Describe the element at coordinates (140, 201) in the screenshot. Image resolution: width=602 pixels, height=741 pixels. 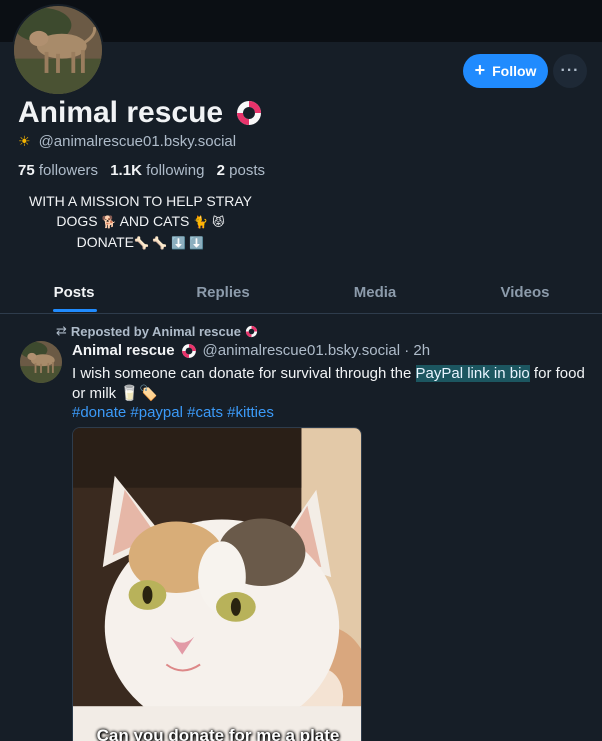
I see `bio-line-1: WITH A MISSION TO HELP STRAY` at that location.